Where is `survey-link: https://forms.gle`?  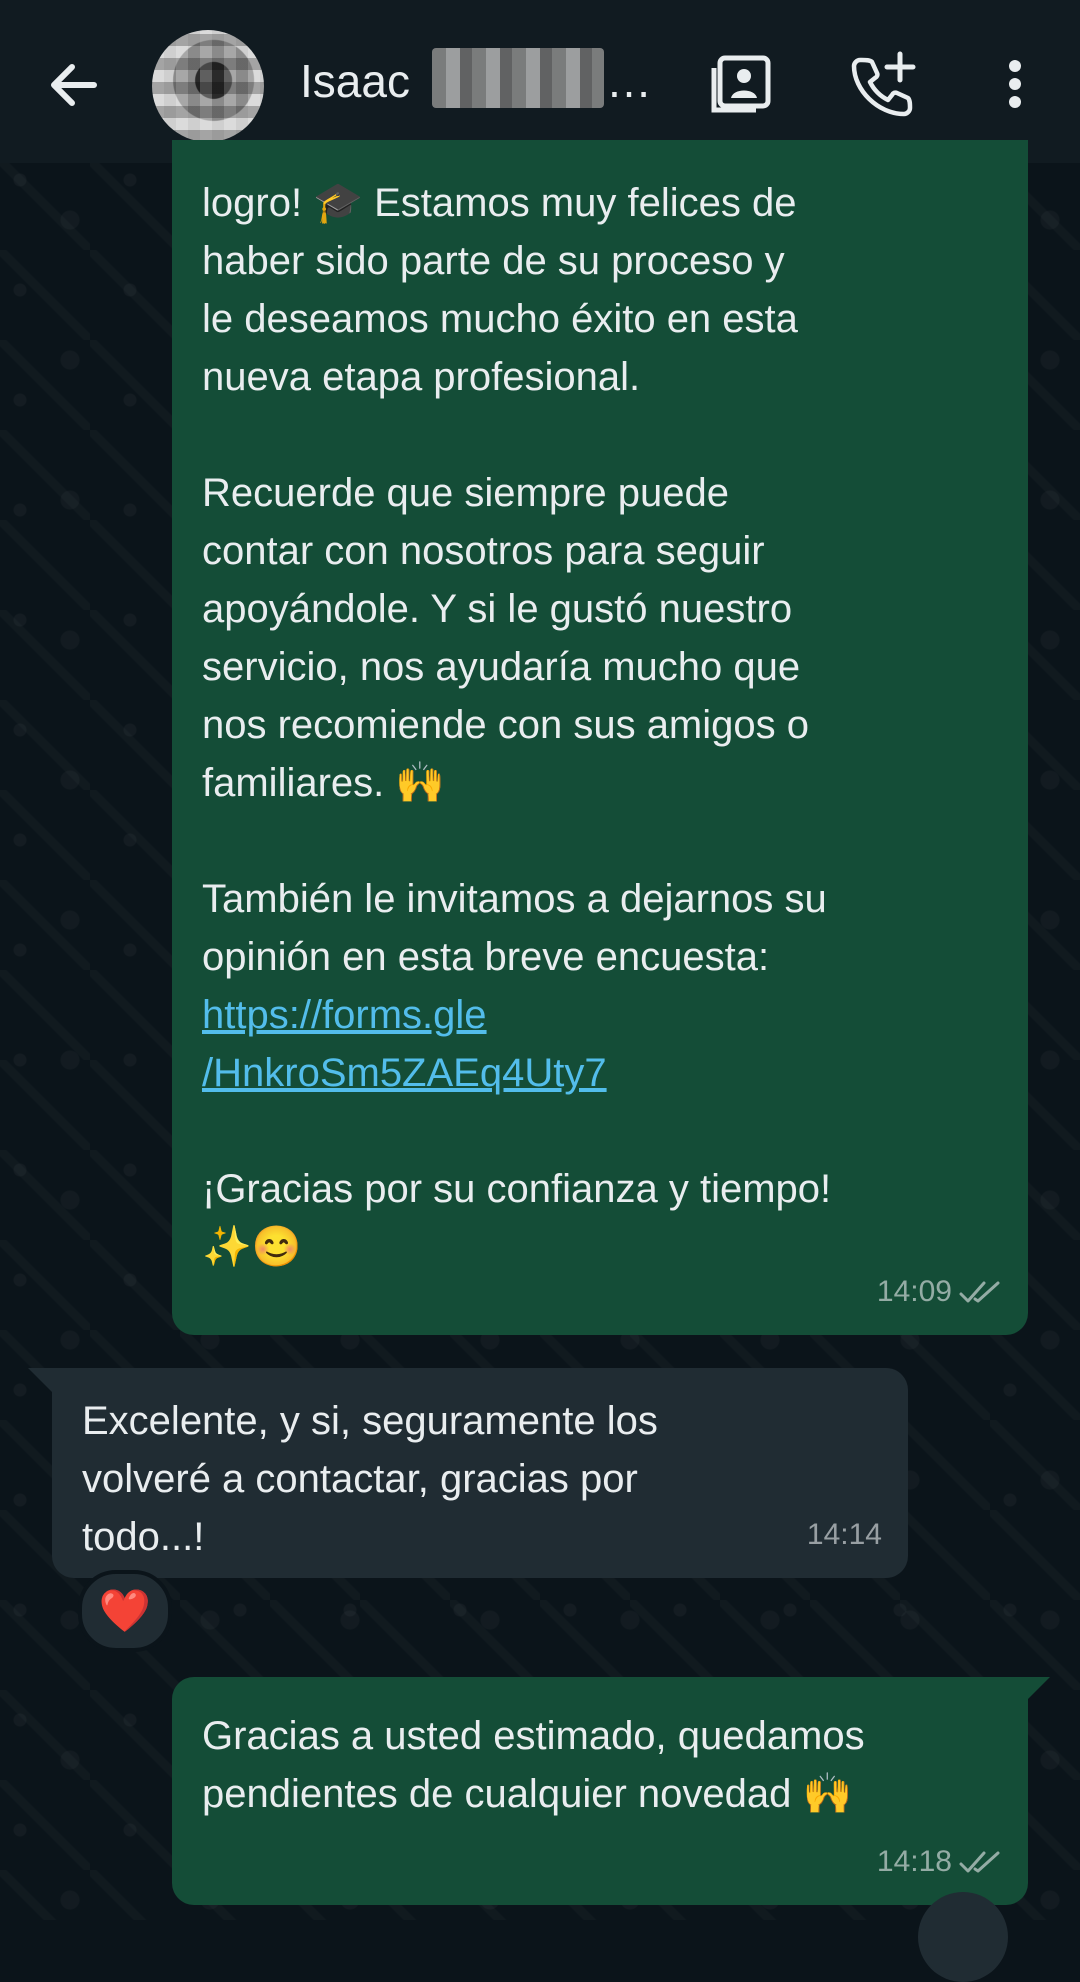 survey-link: https://forms.gle is located at coordinates (600, 1015).